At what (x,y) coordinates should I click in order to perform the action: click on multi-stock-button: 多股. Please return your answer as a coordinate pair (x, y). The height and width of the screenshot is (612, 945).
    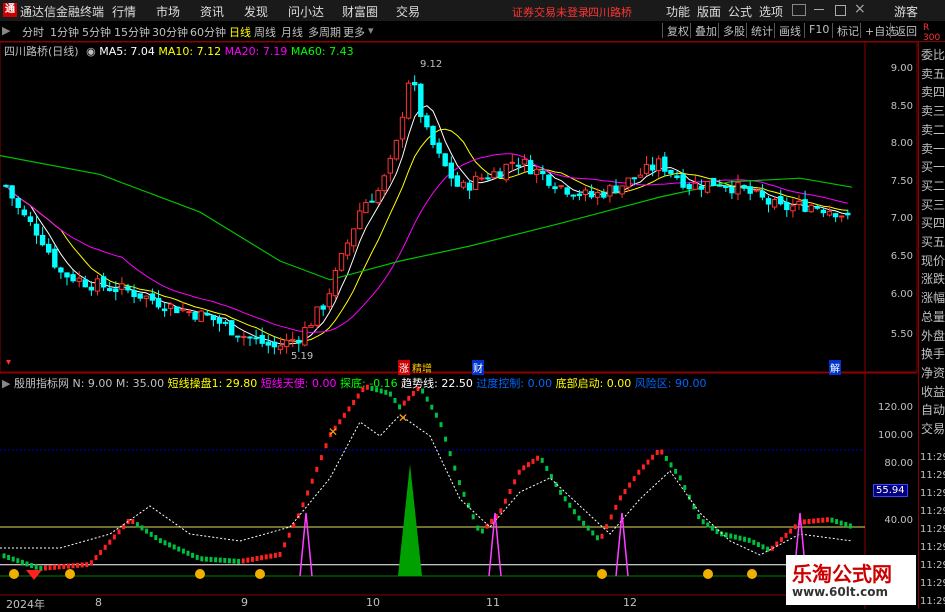
    Looking at the image, I should click on (731, 30).